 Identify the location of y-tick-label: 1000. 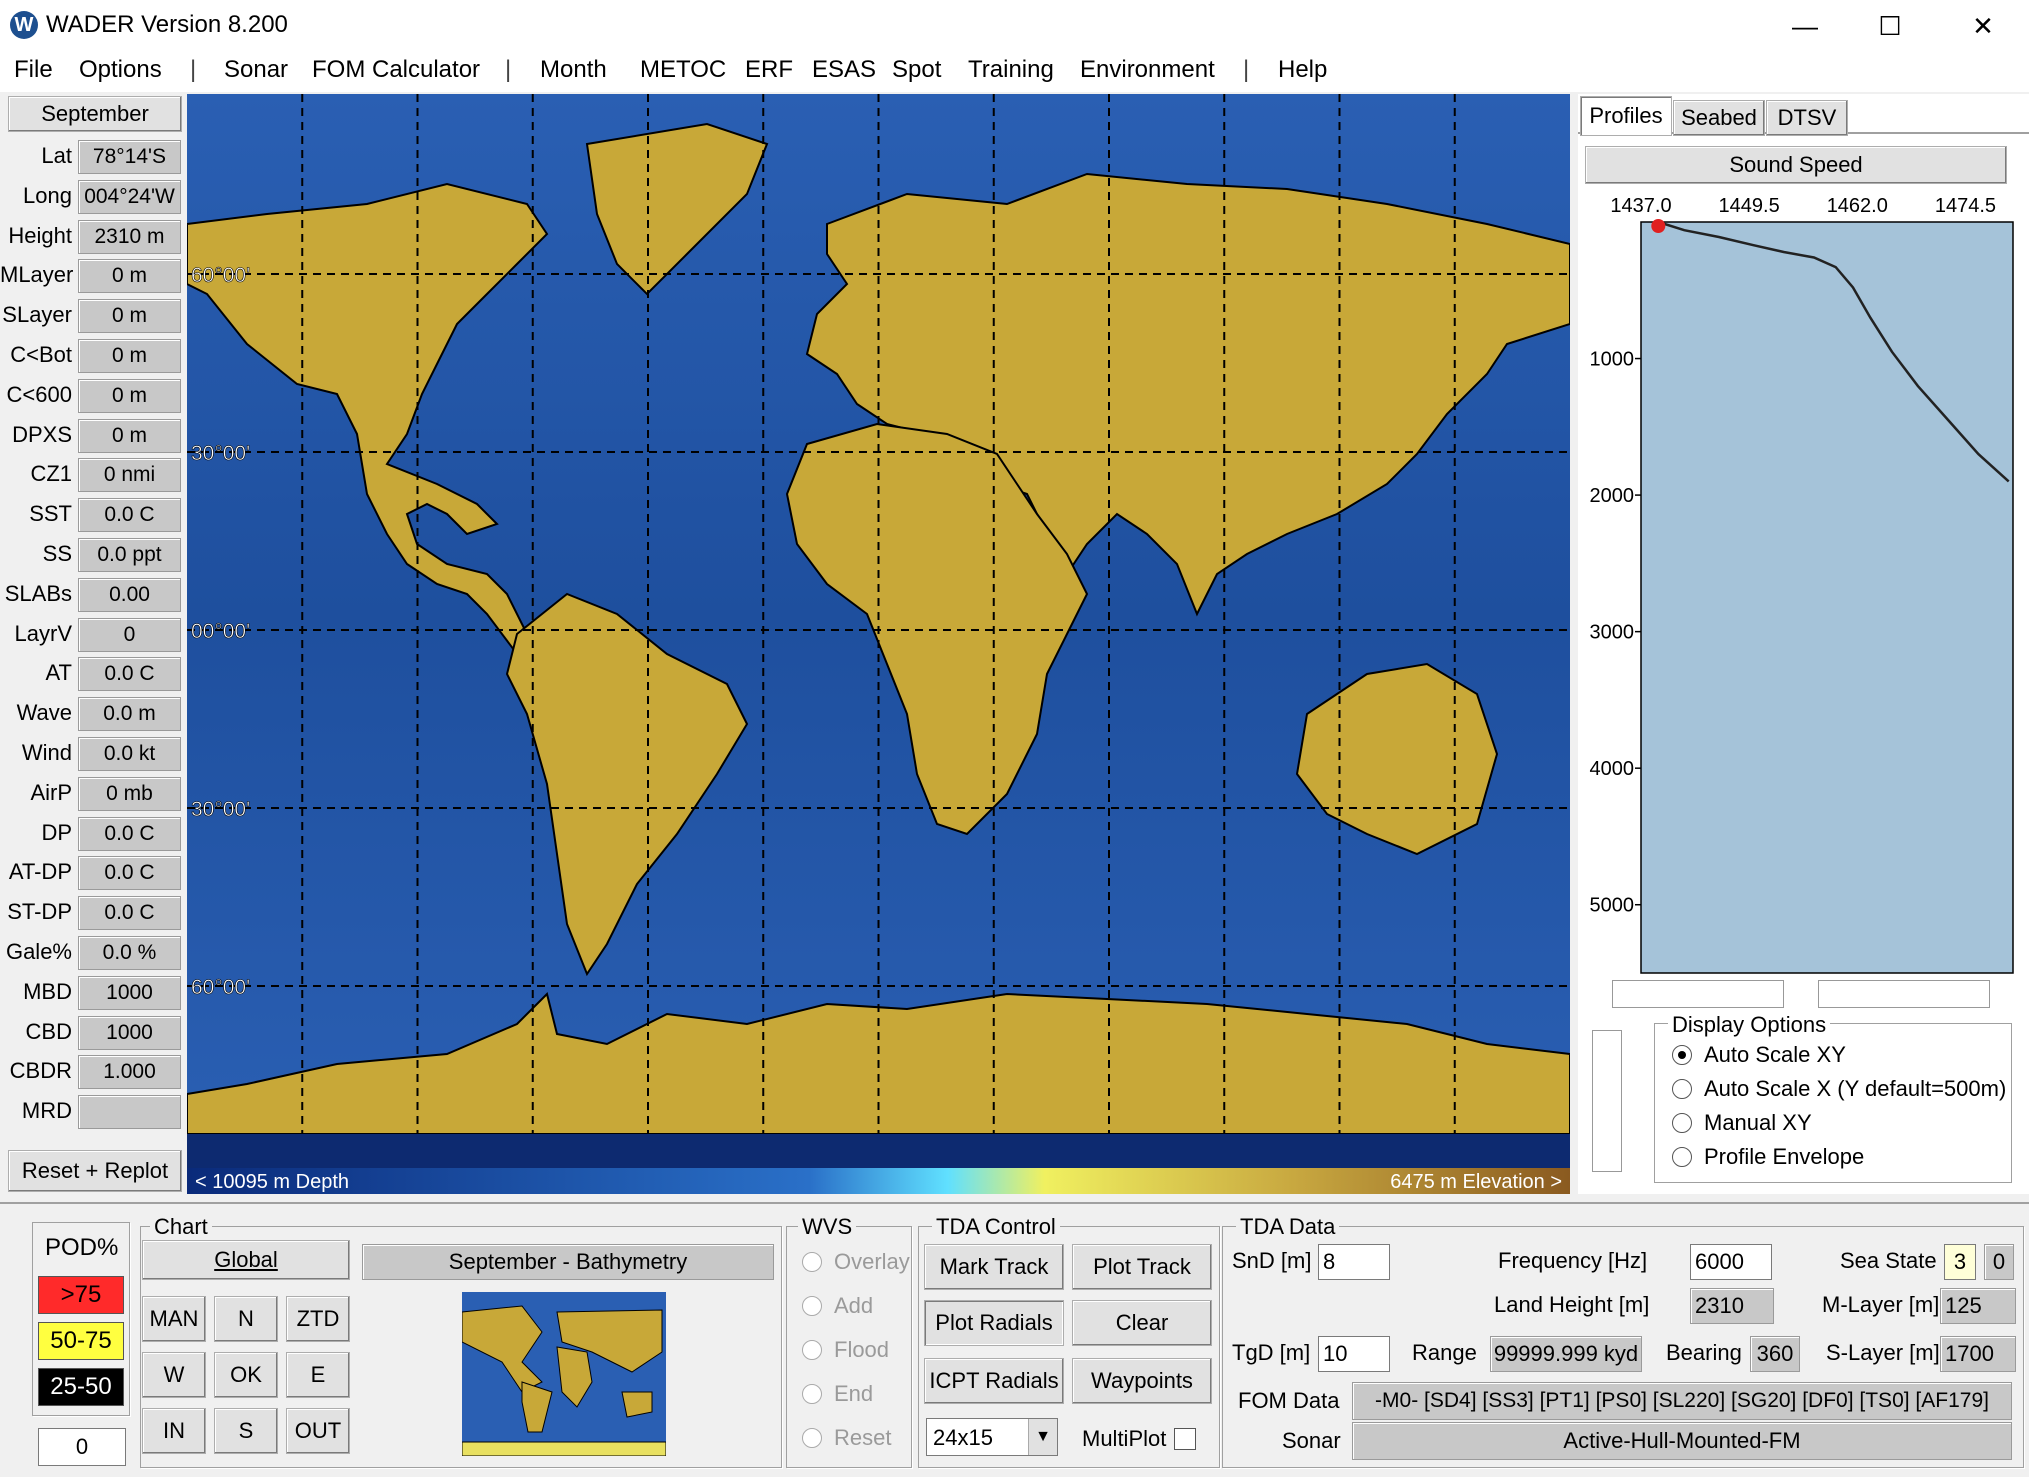
(1612, 360).